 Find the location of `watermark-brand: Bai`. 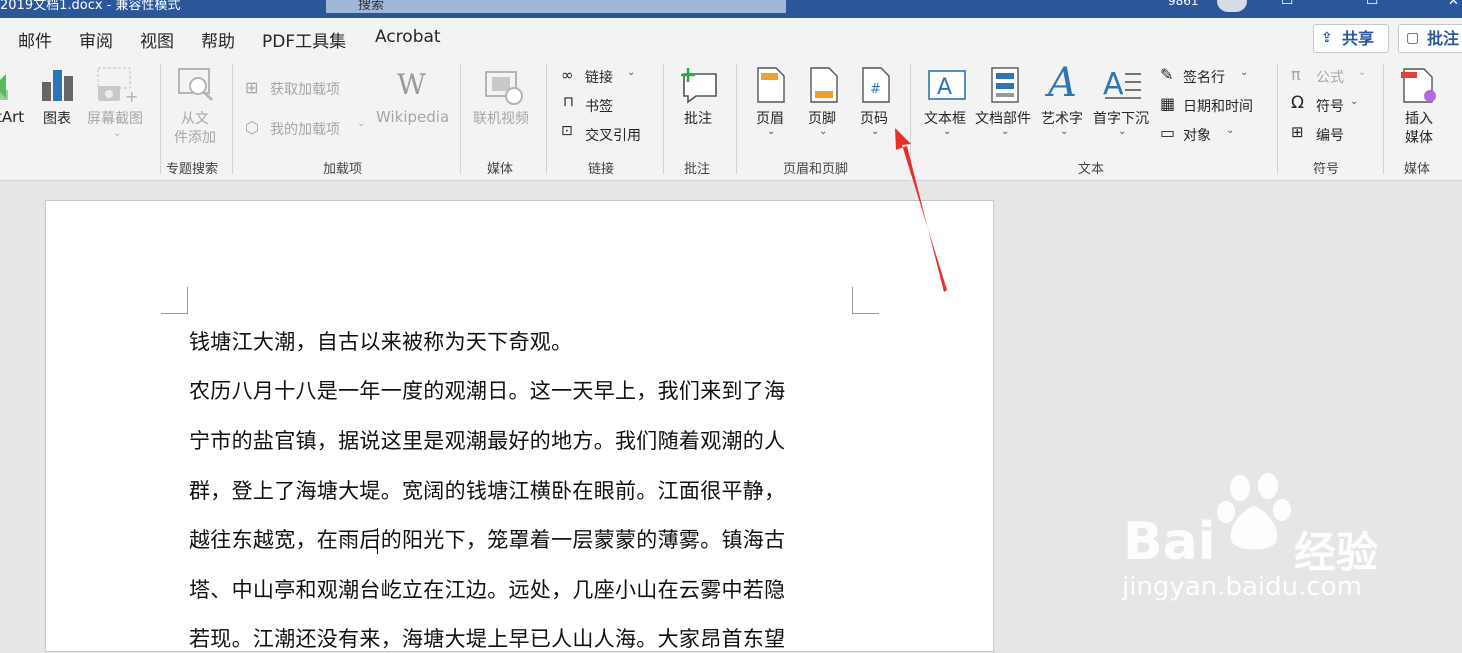

watermark-brand: Bai is located at coordinates (1169, 542).